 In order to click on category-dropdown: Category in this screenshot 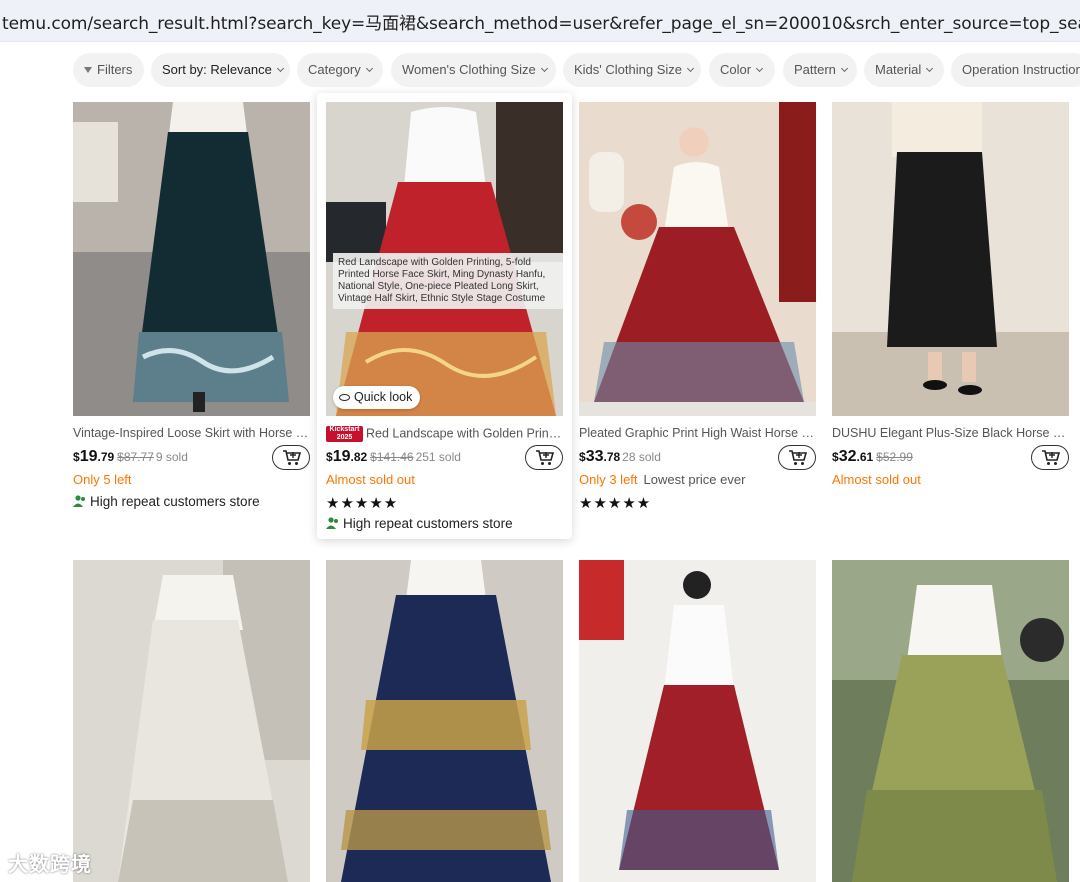, I will do `click(340, 70)`.